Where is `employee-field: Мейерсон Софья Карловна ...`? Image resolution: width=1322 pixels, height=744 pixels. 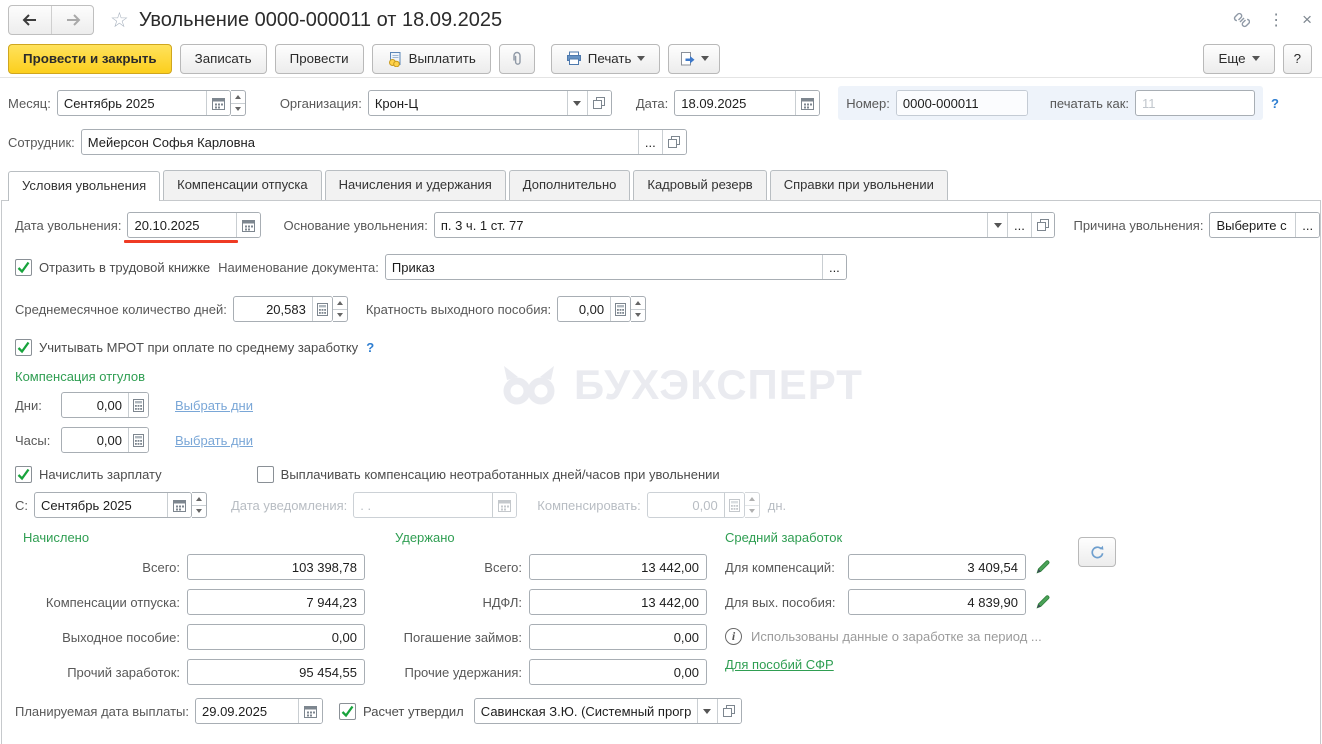 employee-field: Мейерсон Софья Карловна ... is located at coordinates (383, 142).